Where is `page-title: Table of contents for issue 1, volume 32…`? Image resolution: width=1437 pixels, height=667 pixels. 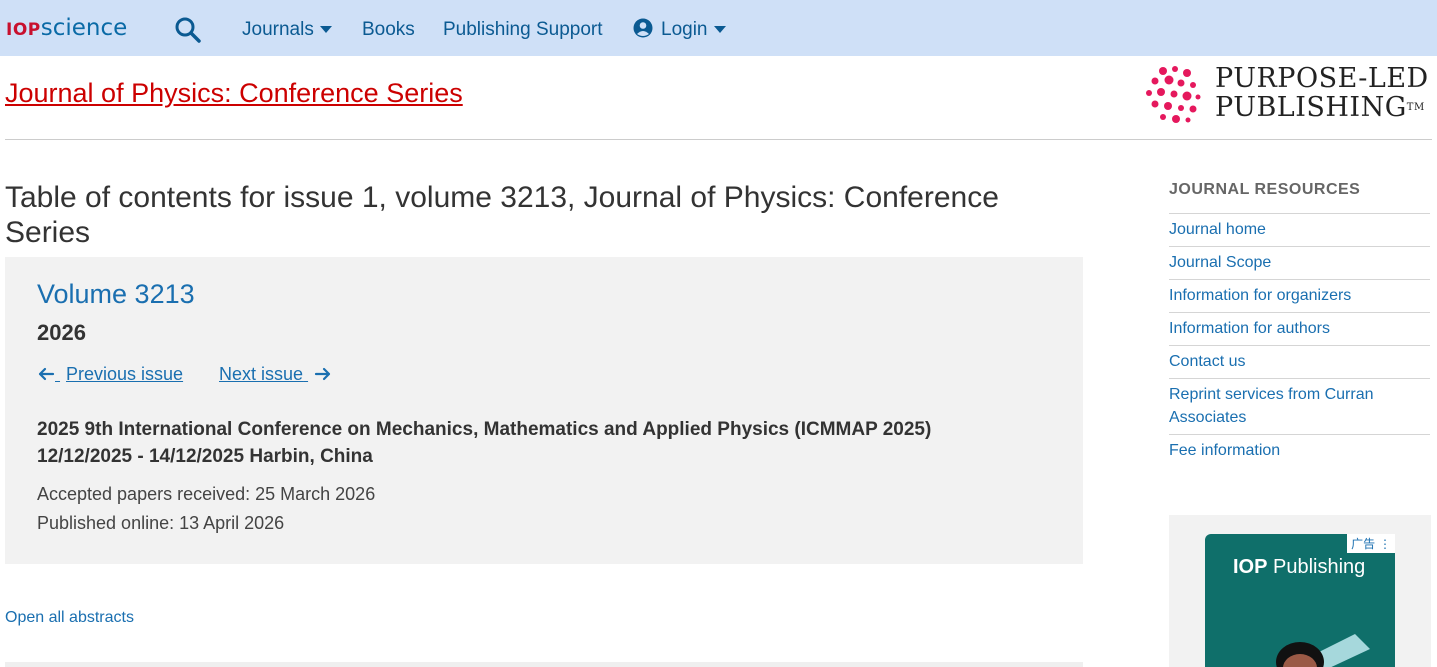
page-title: Table of contents for issue 1, volume 32… is located at coordinates (502, 215).